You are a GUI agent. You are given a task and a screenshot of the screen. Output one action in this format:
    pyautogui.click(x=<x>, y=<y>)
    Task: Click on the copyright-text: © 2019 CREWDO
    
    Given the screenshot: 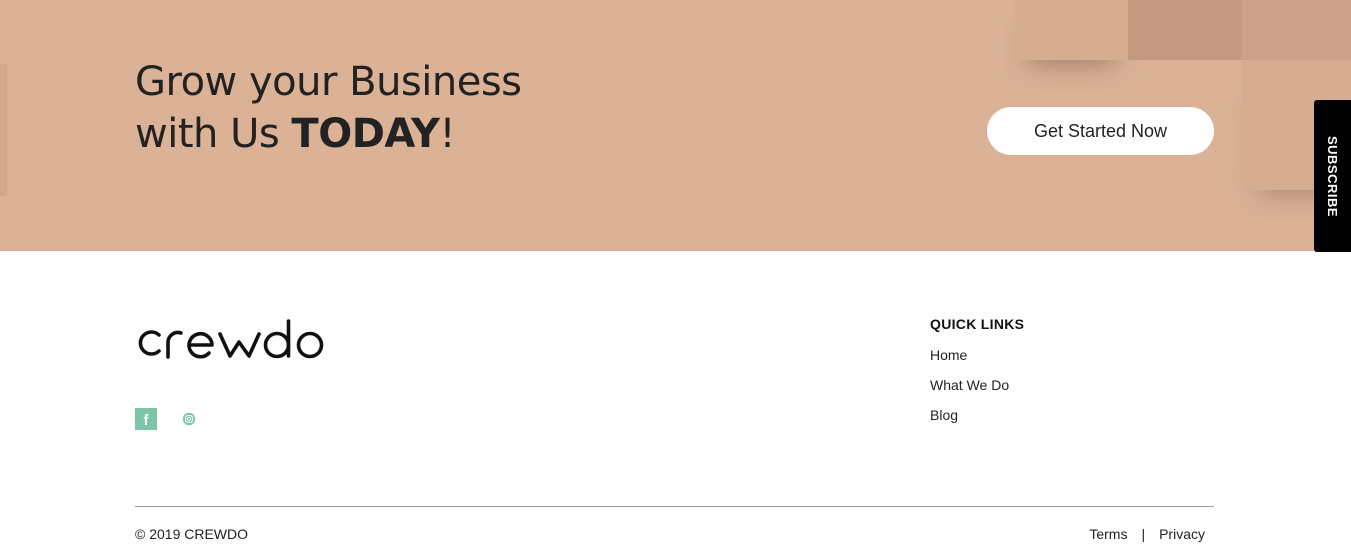 What is the action you would take?
    pyautogui.click(x=192, y=534)
    